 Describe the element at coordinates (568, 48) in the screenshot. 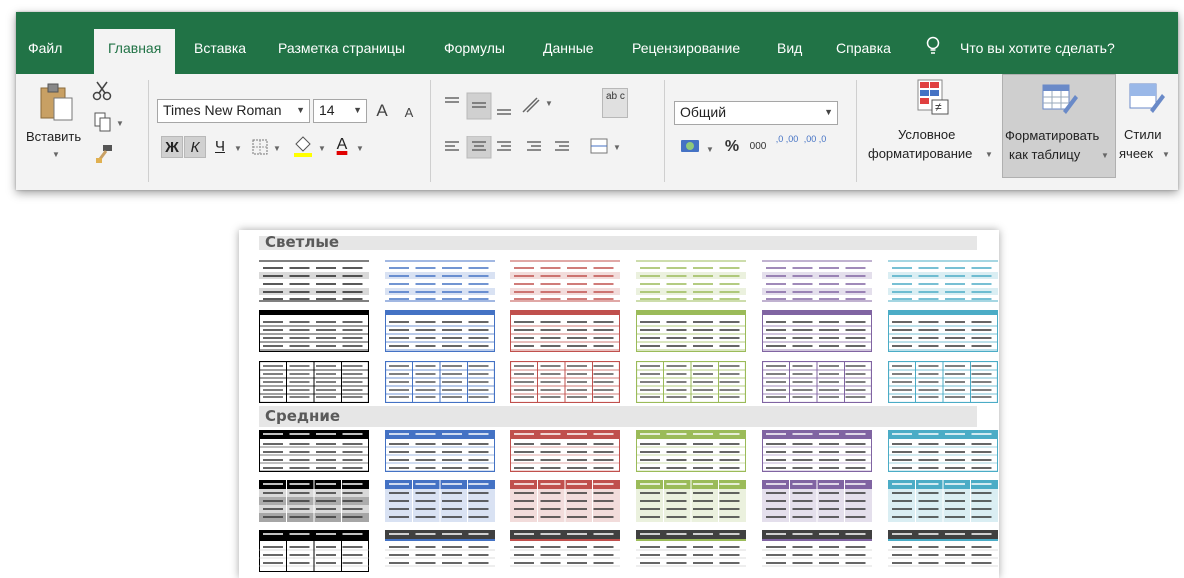

I see `tab-data: Данные` at that location.